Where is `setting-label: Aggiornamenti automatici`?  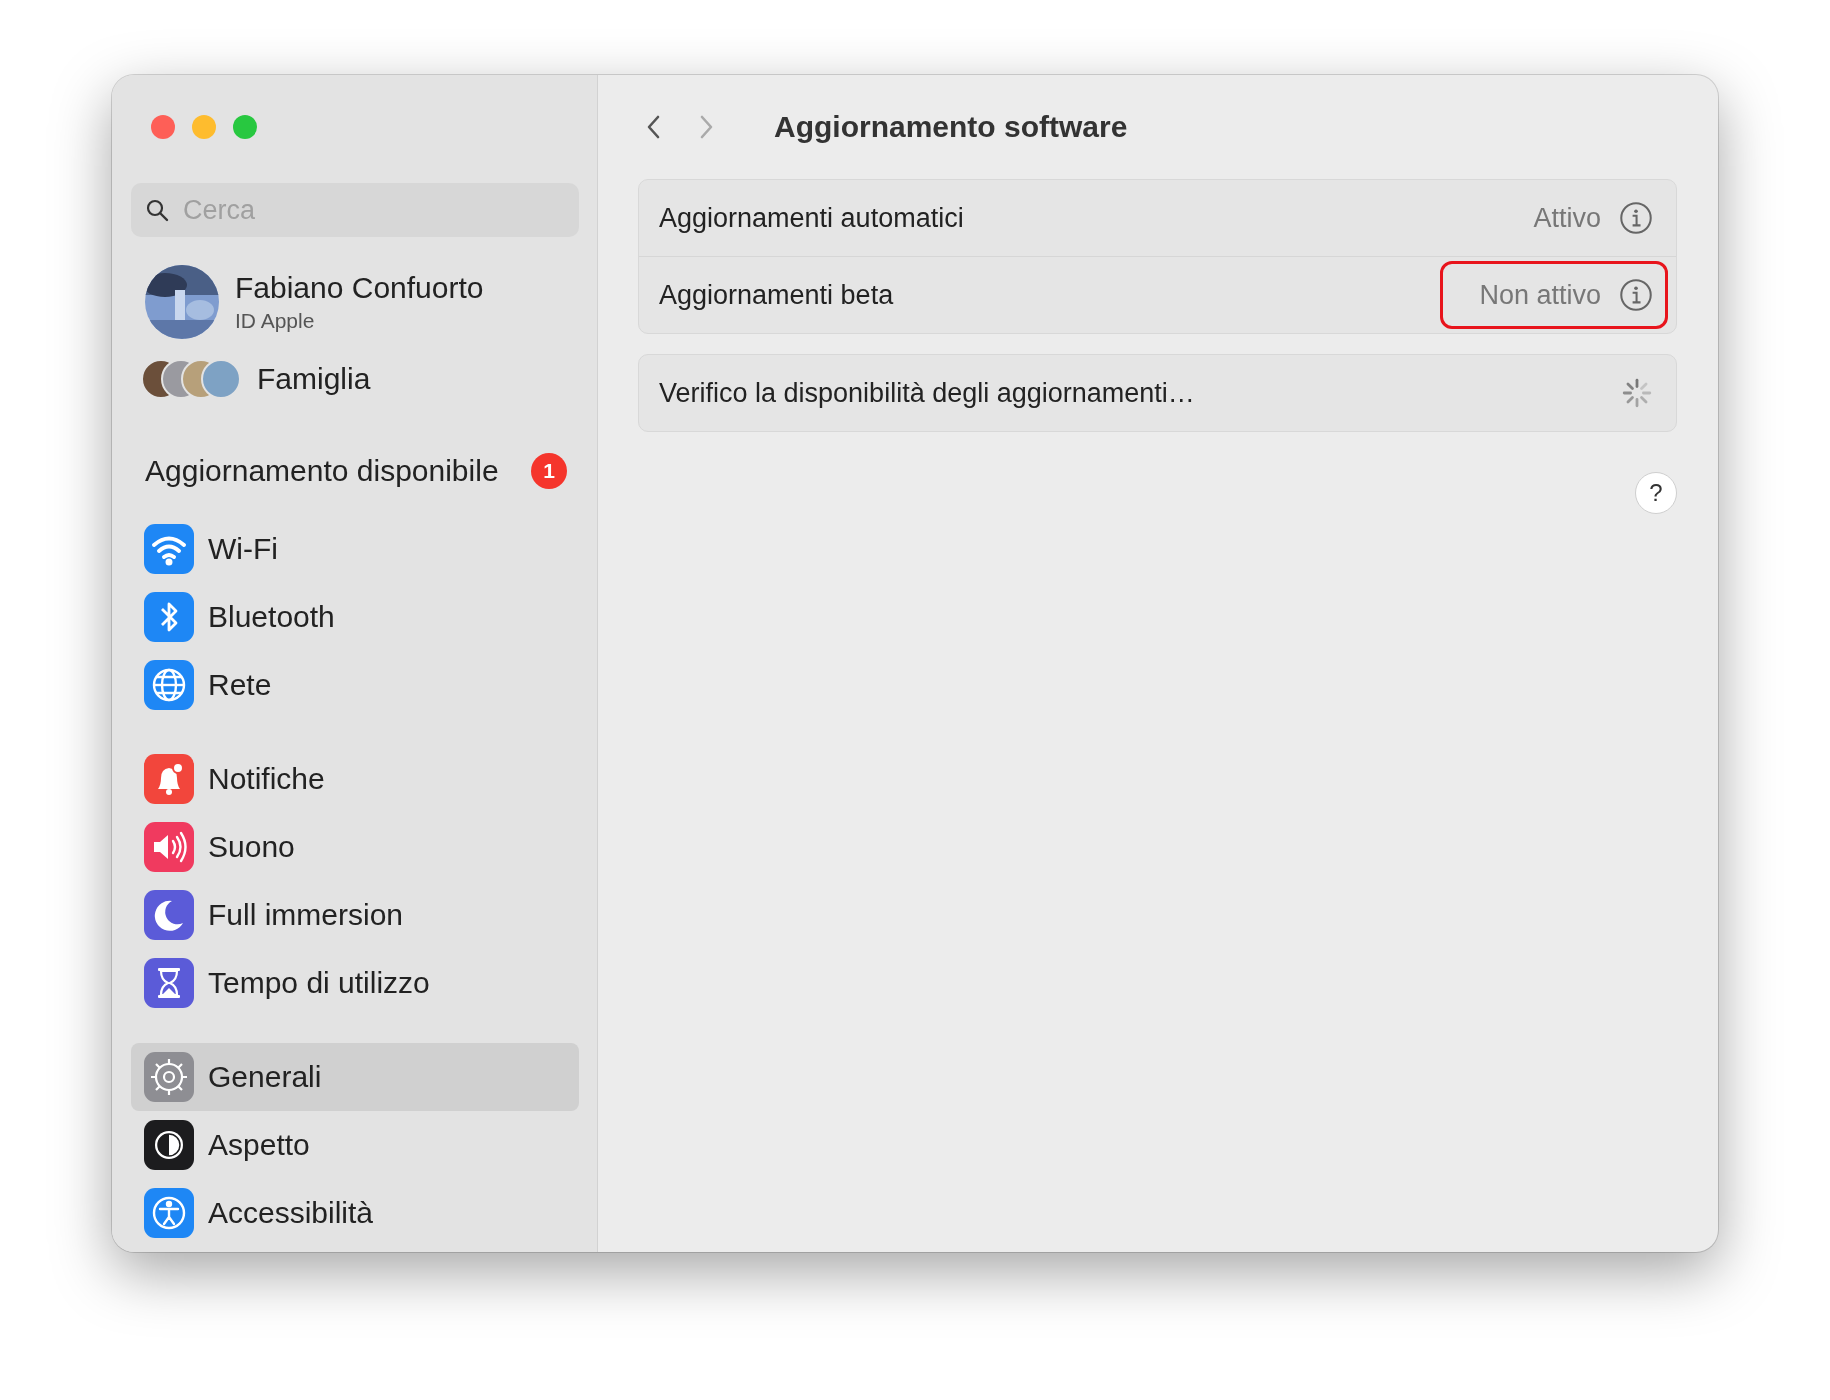
setting-label: Aggiornamenti automatici is located at coordinates (811, 218).